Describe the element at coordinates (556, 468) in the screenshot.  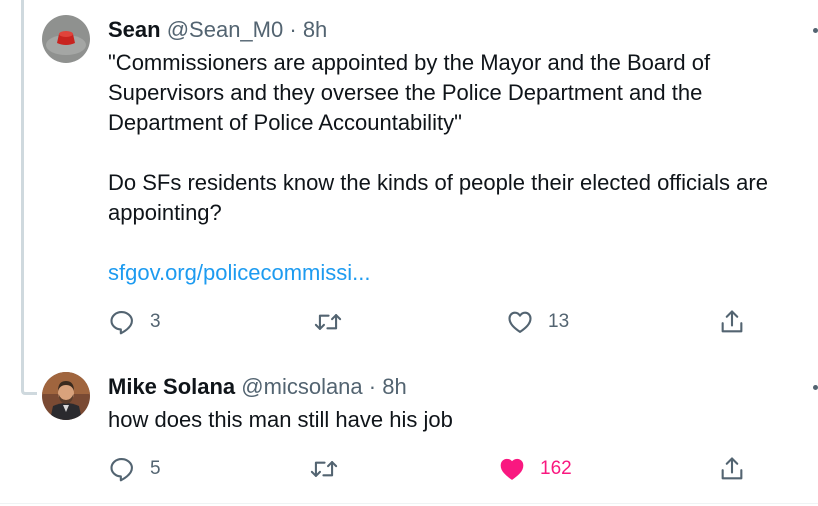
I see `like-count: 162` at that location.